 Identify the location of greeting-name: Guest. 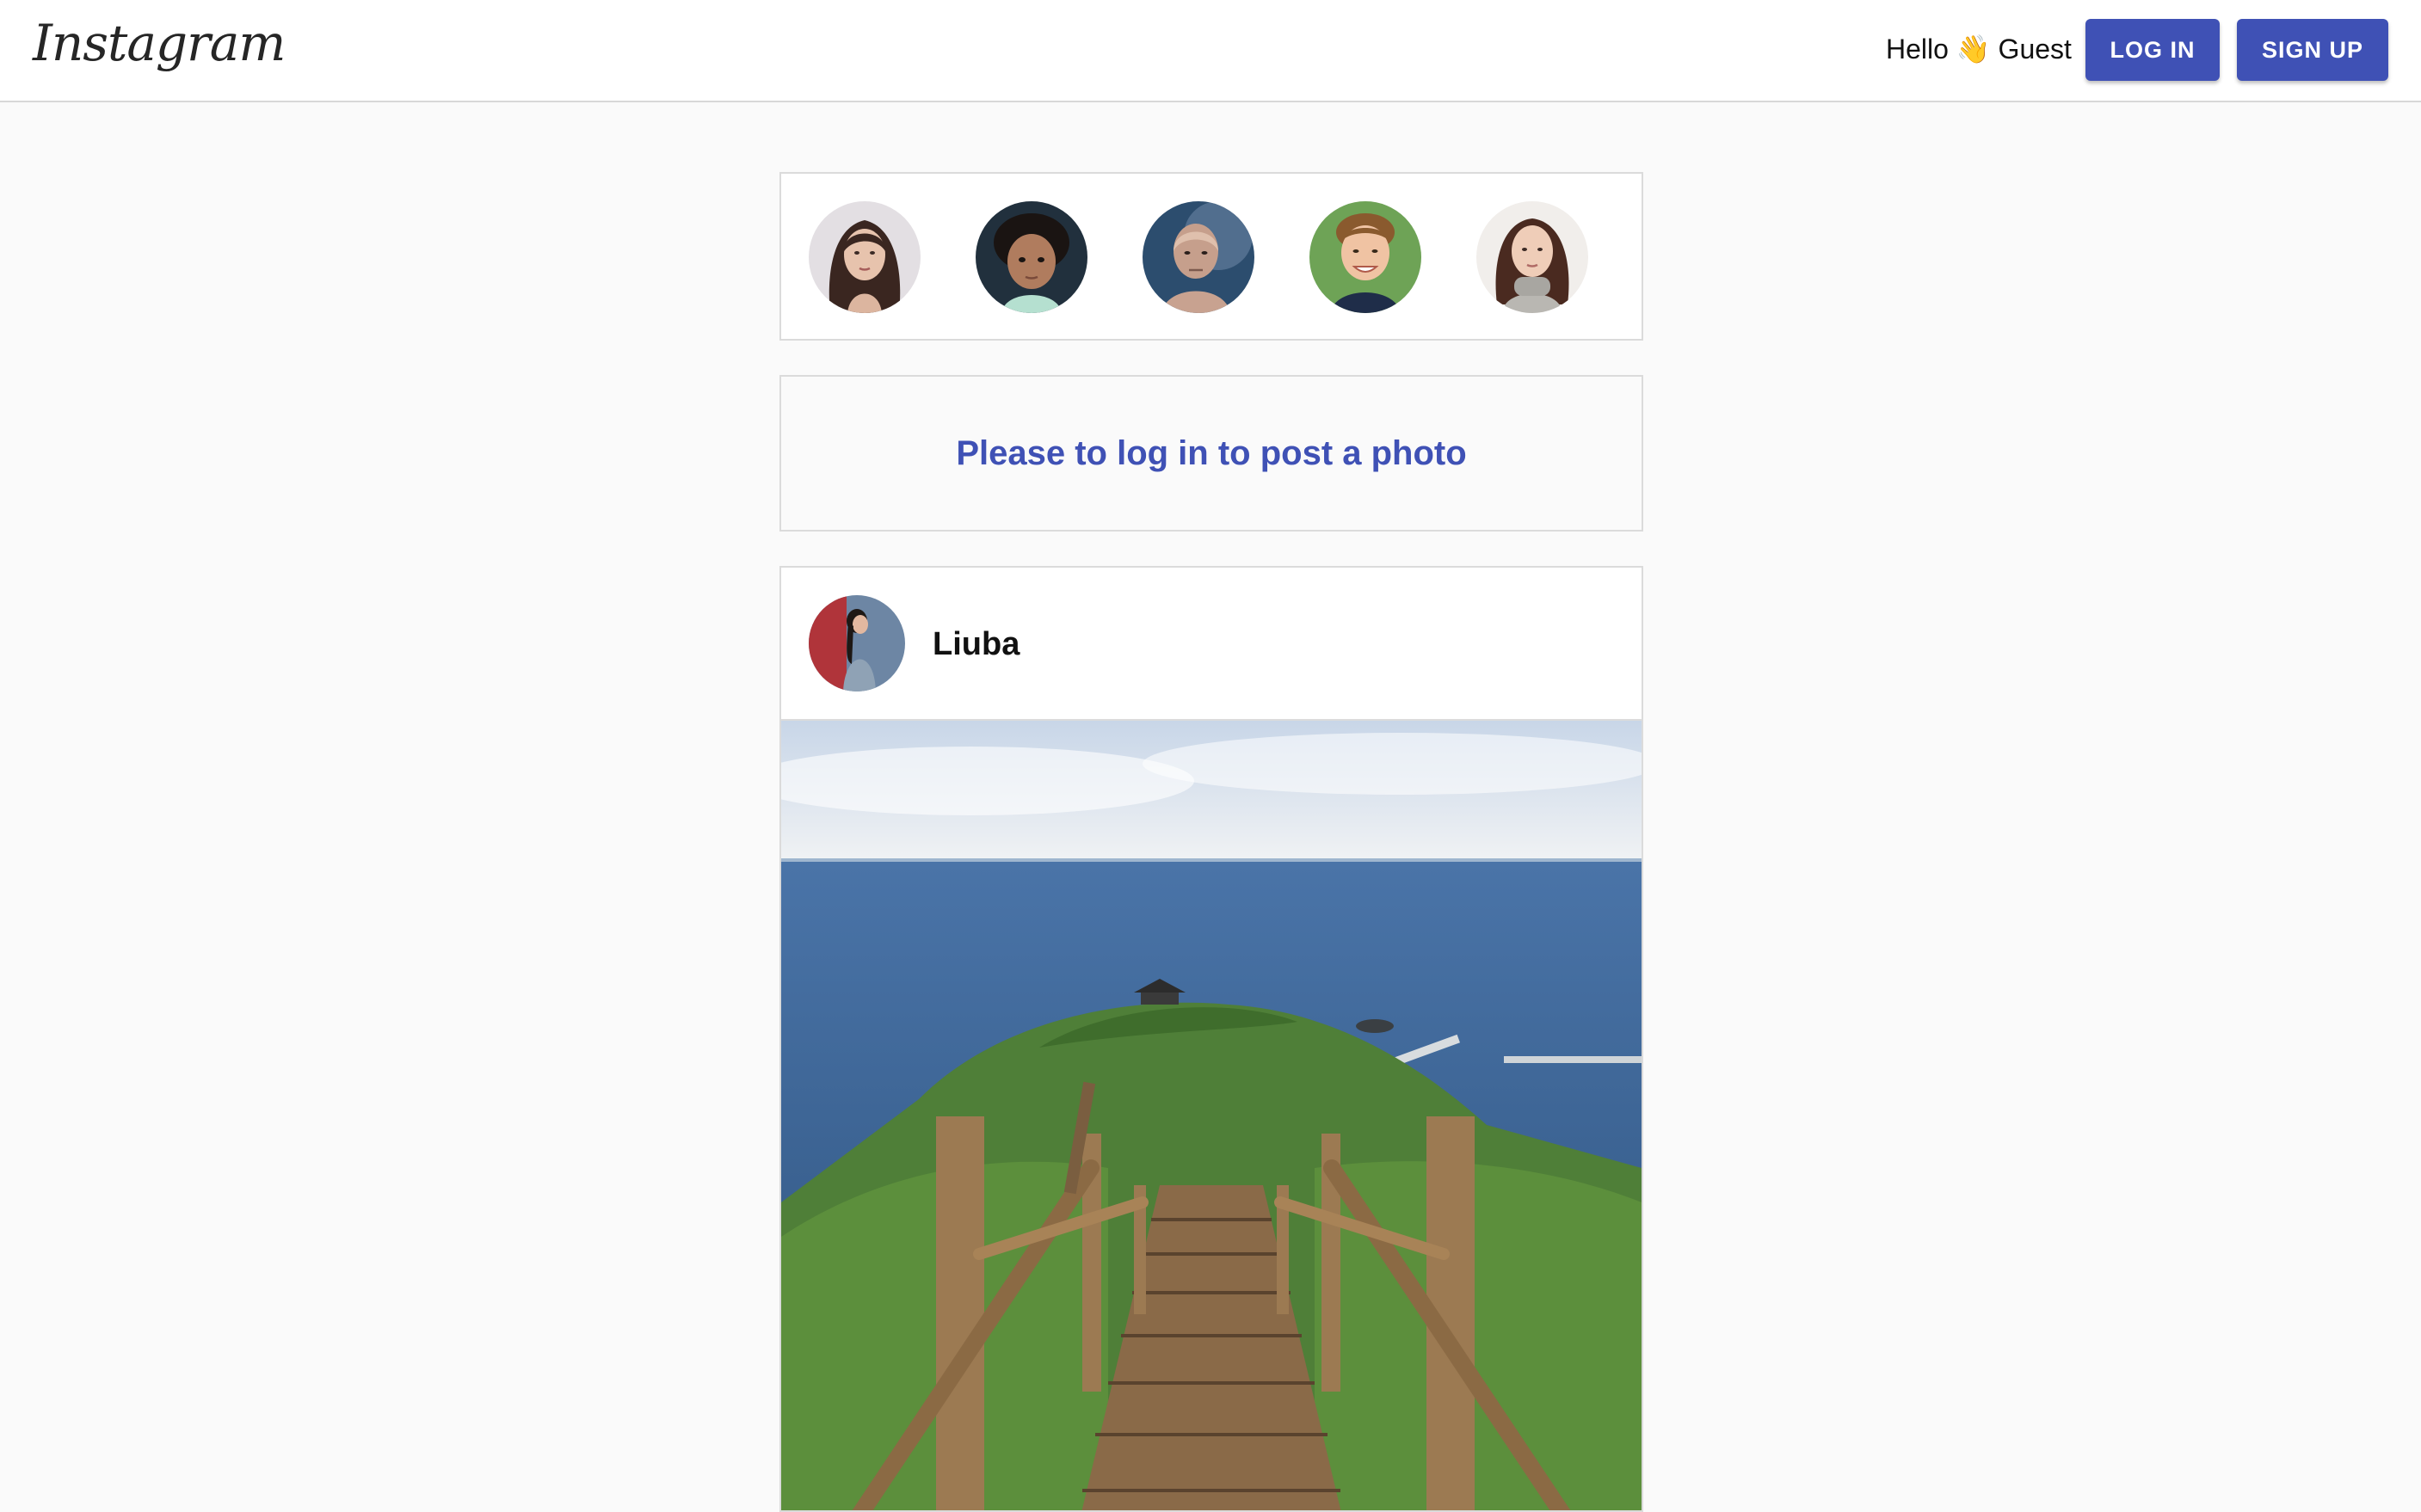
(2035, 49).